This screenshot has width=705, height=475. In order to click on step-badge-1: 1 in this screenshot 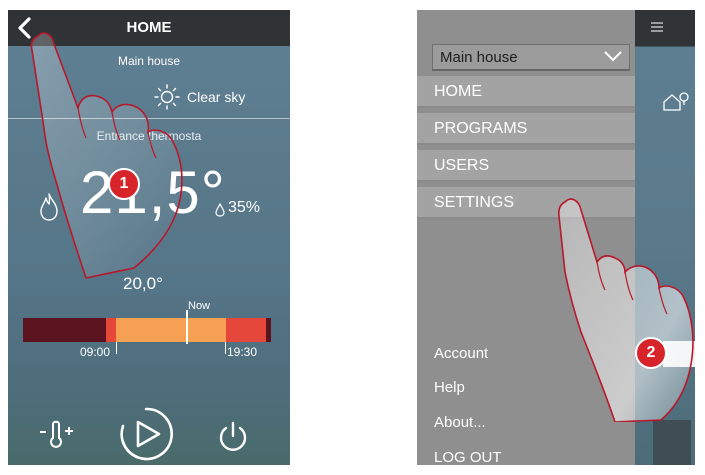, I will do `click(124, 184)`.